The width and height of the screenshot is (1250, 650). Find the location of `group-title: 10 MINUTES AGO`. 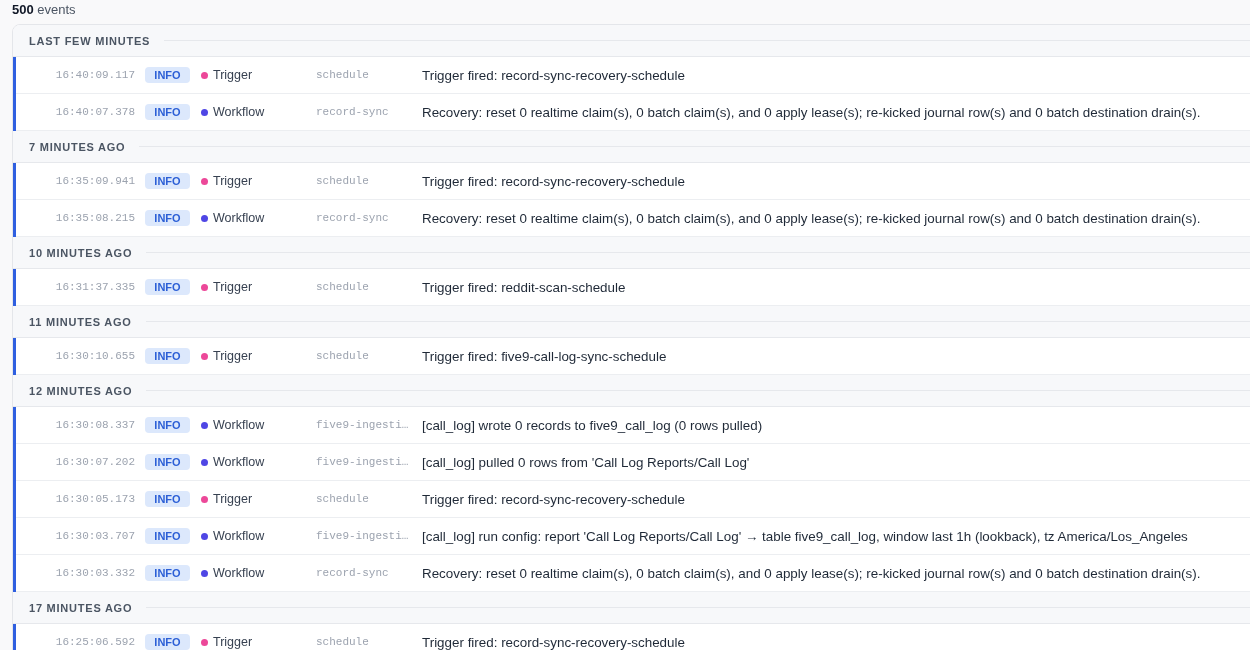

group-title: 10 MINUTES AGO is located at coordinates (81, 252).